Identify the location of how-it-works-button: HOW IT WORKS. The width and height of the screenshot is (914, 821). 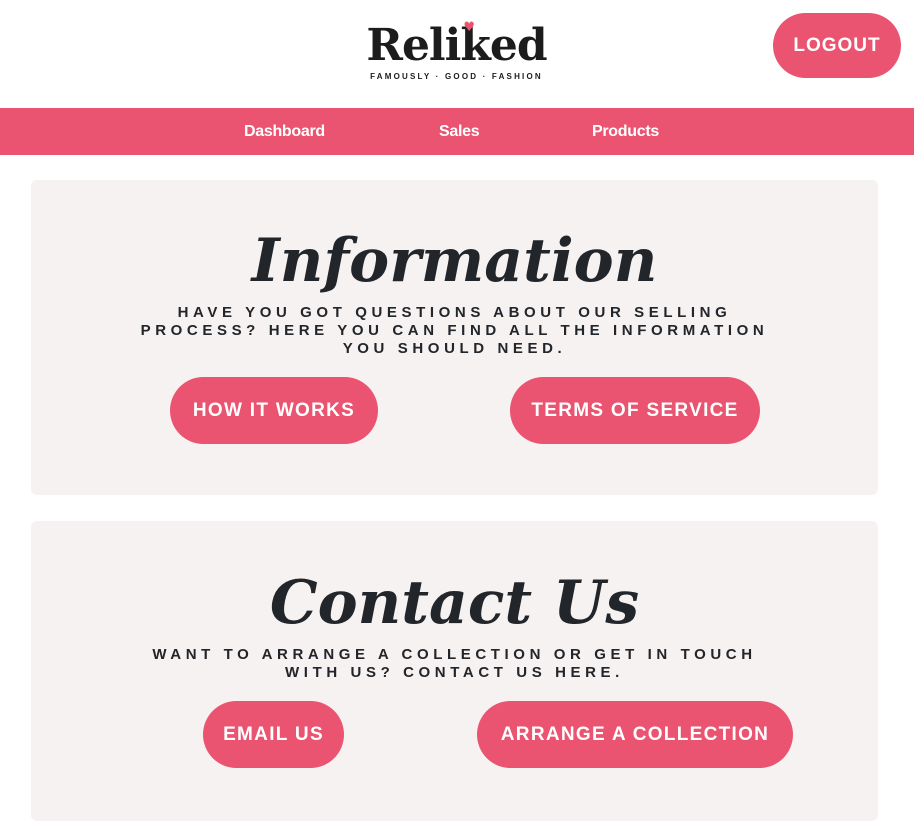
(274, 410).